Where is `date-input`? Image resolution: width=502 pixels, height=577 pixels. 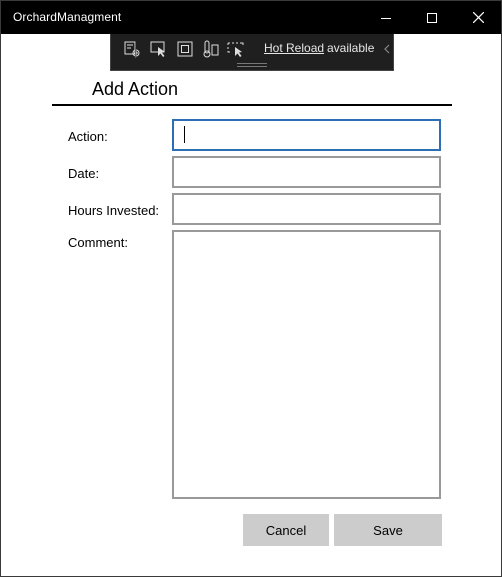 date-input is located at coordinates (306, 172).